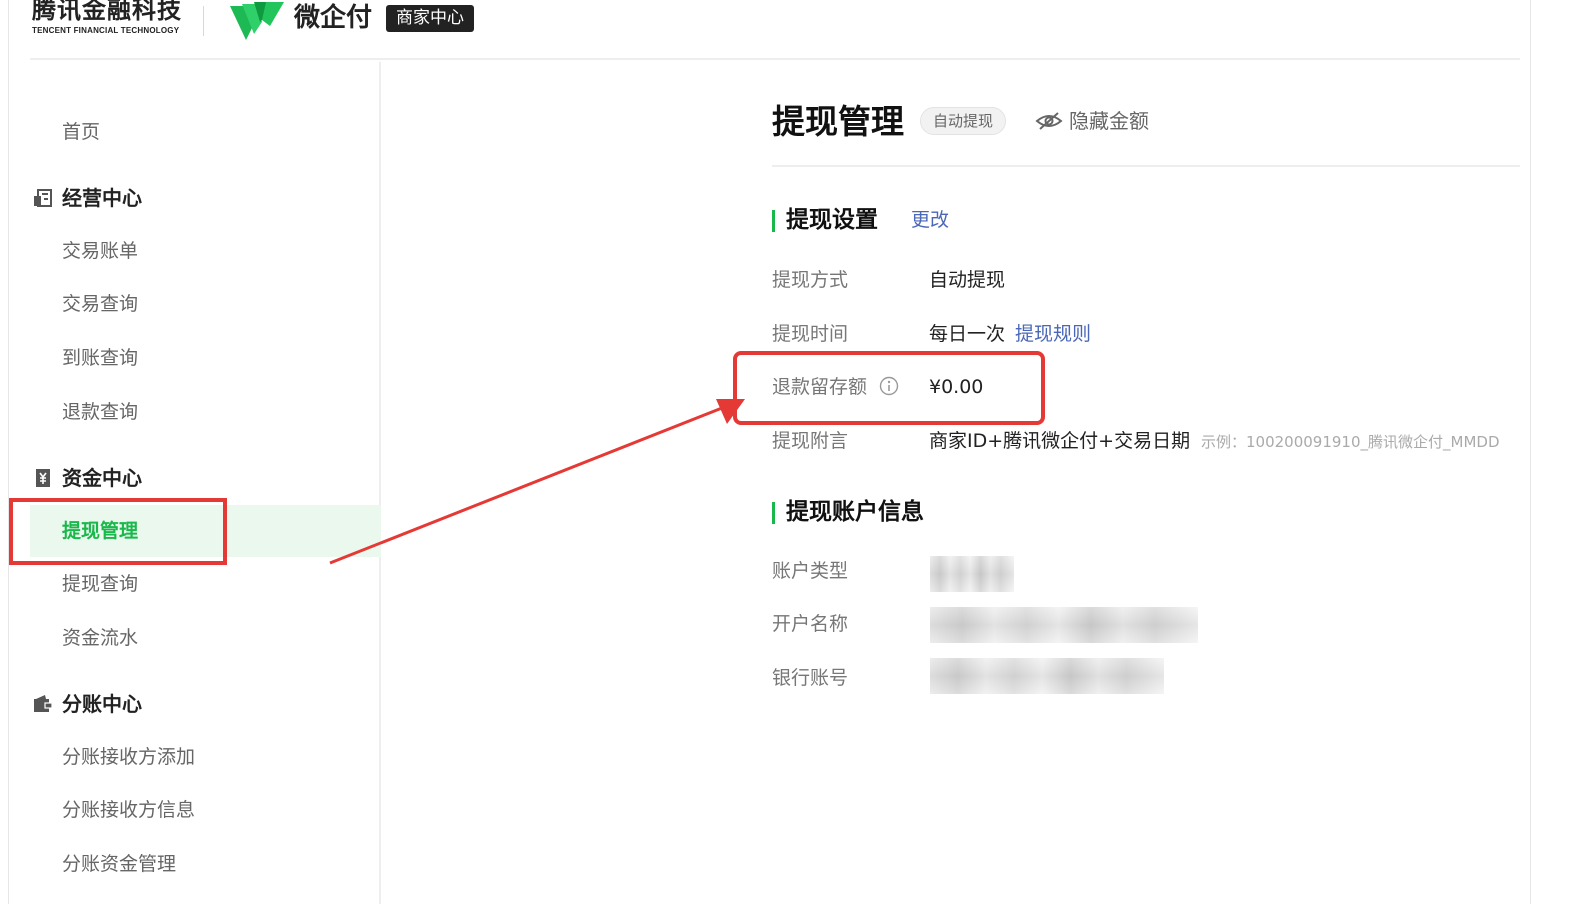 The height and width of the screenshot is (904, 1574). What do you see at coordinates (43, 703) in the screenshot?
I see `wallet-icon` at bounding box center [43, 703].